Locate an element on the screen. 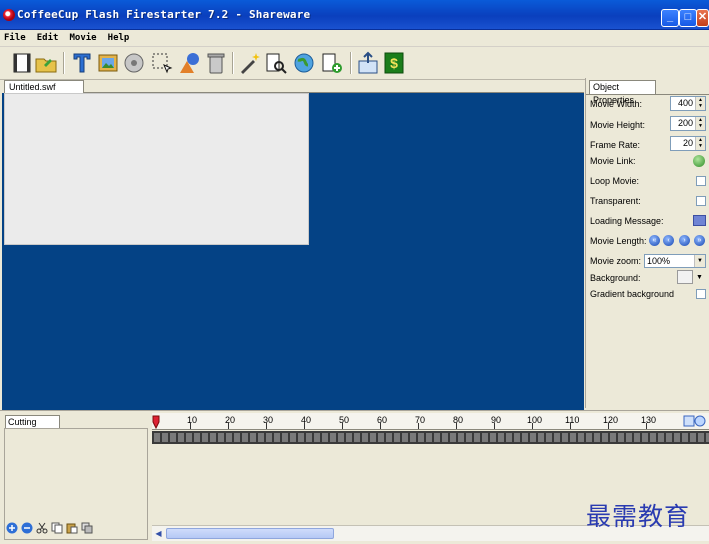  buy-dollar-icon: $ is located at coordinates (394, 63).